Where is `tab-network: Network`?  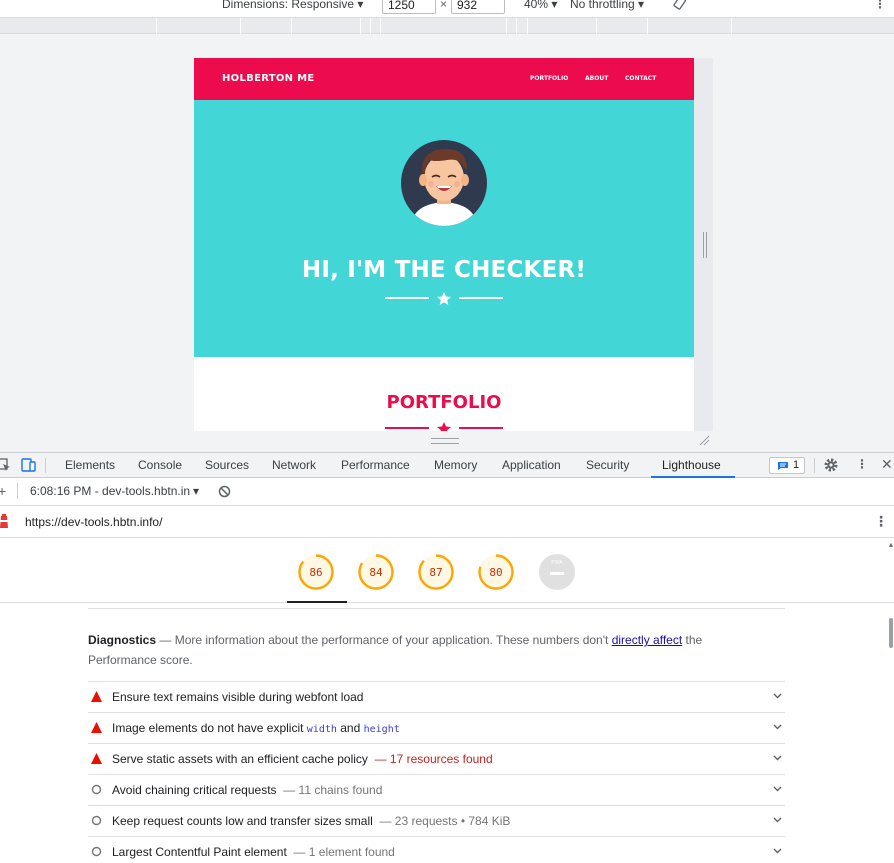 tab-network: Network is located at coordinates (294, 465).